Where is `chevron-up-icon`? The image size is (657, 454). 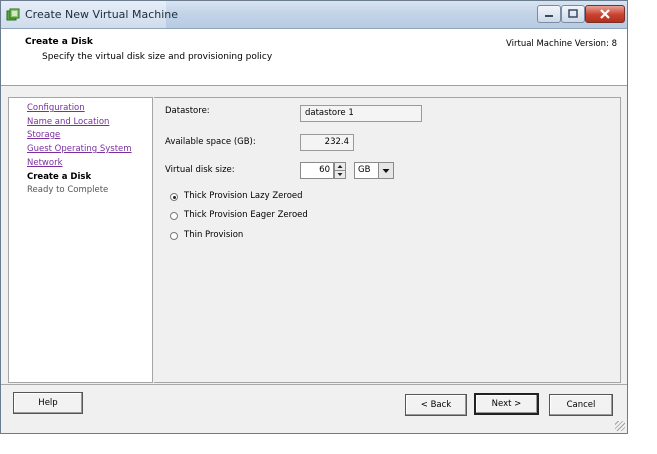
chevron-up-icon is located at coordinates (340, 166).